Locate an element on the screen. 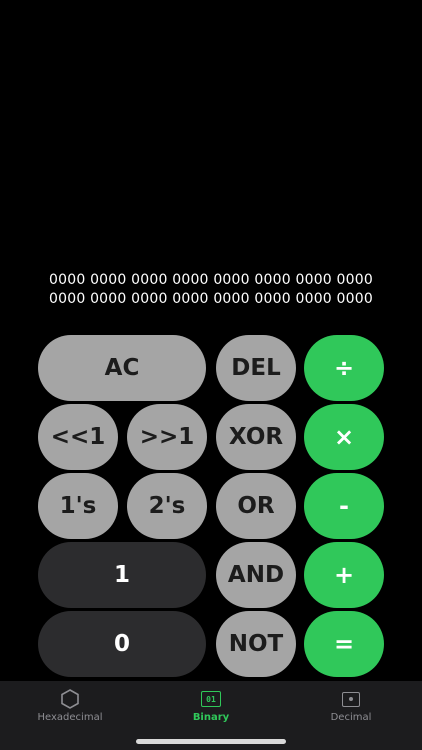 The height and width of the screenshot is (750, 422). tab-binary-label: Binary is located at coordinates (211, 717).